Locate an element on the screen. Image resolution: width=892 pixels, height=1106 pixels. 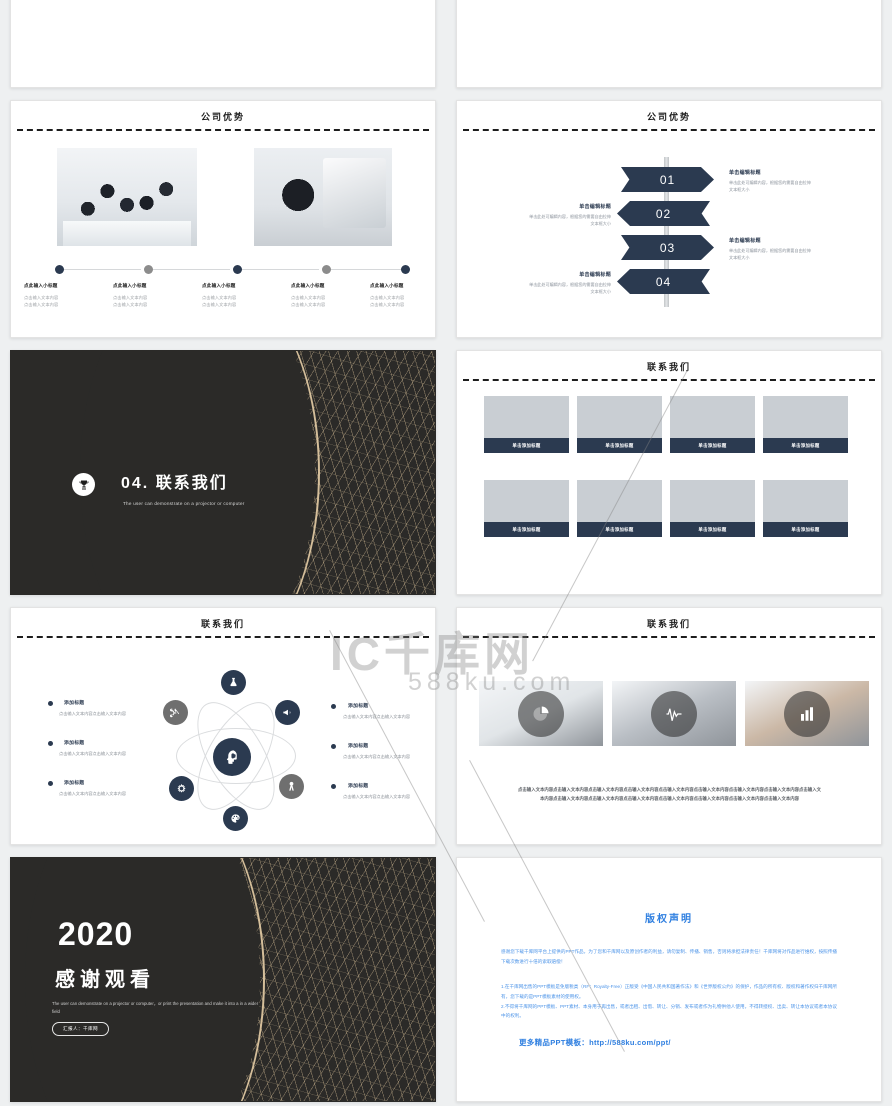
ribbon-number: 03 is located at coordinates (667, 247).